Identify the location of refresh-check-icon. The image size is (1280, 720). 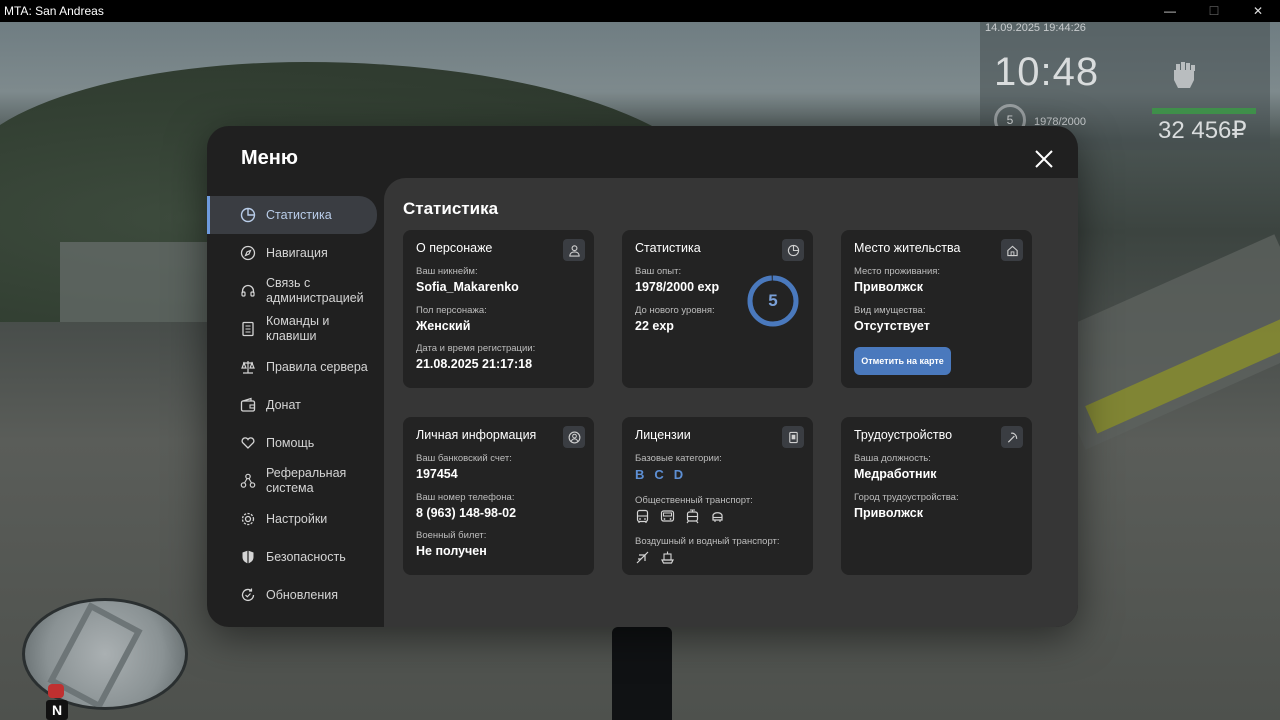
(248, 595).